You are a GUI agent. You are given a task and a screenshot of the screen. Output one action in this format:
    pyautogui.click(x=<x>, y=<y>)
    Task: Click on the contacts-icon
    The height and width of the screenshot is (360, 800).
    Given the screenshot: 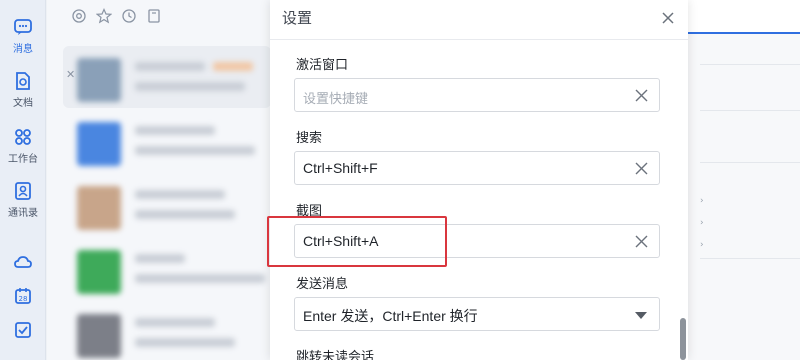 What is the action you would take?
    pyautogui.click(x=23, y=191)
    